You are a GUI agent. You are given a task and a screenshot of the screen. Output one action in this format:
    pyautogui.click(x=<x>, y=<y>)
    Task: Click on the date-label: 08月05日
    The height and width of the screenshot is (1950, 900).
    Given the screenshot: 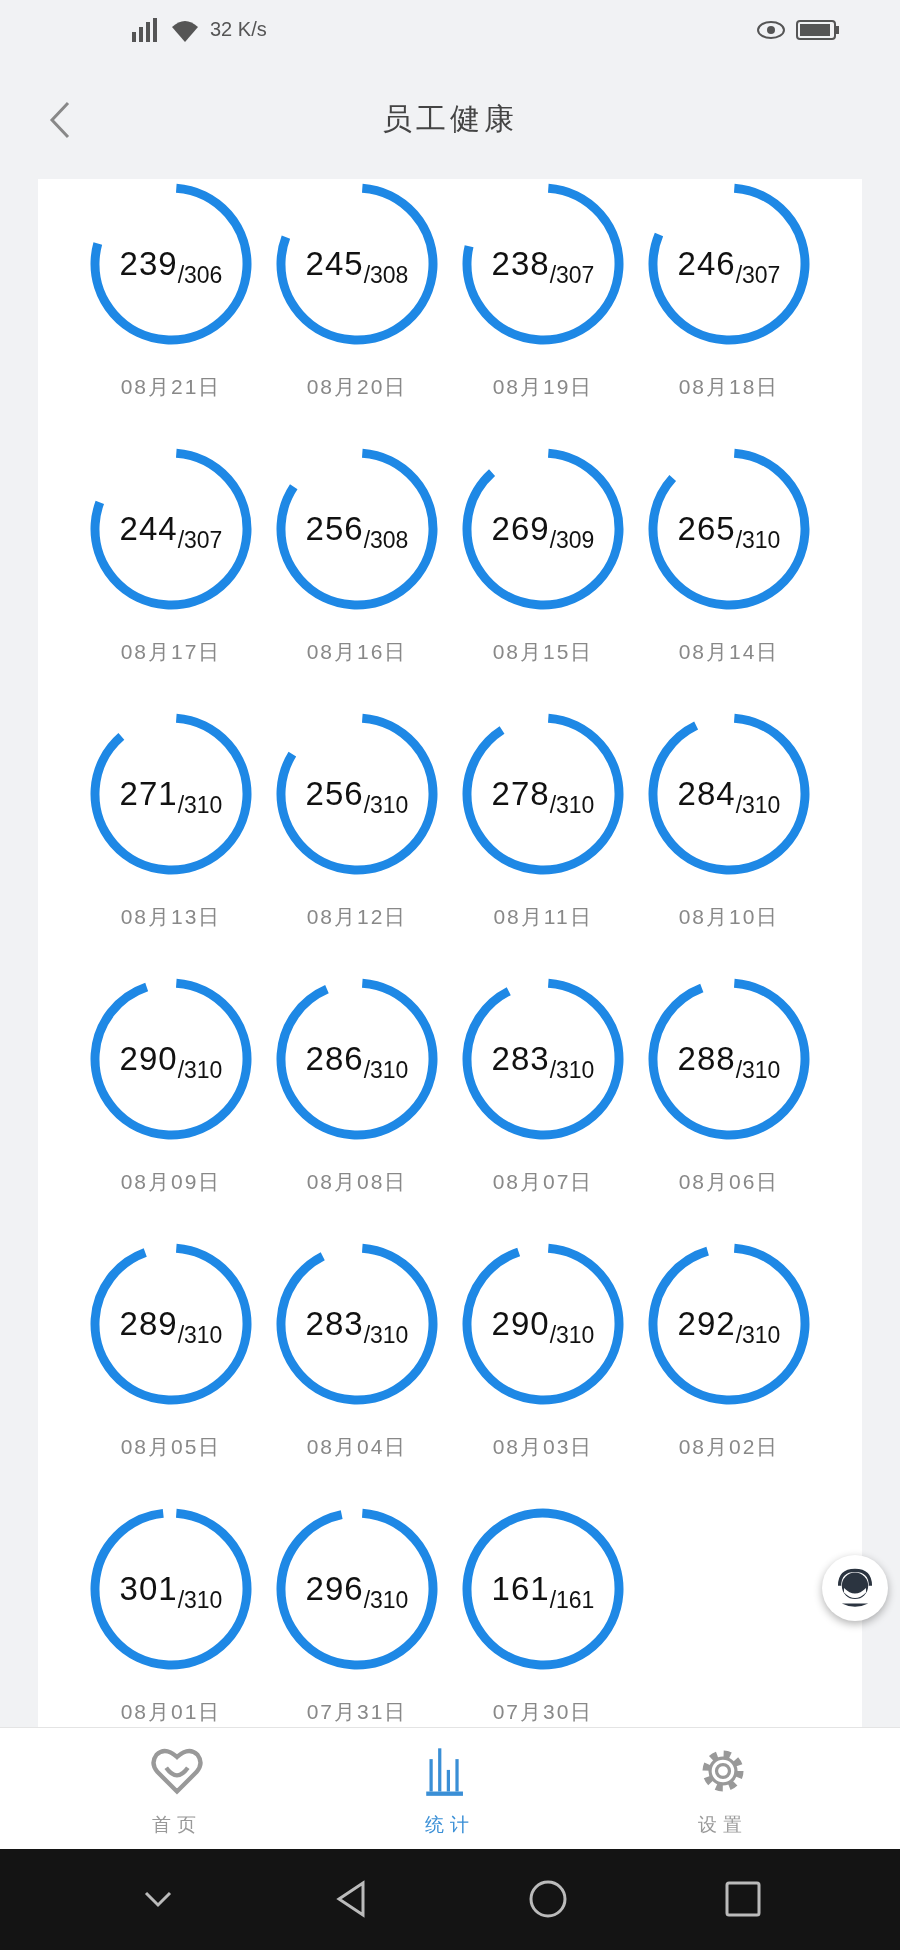 What is the action you would take?
    pyautogui.click(x=171, y=1447)
    